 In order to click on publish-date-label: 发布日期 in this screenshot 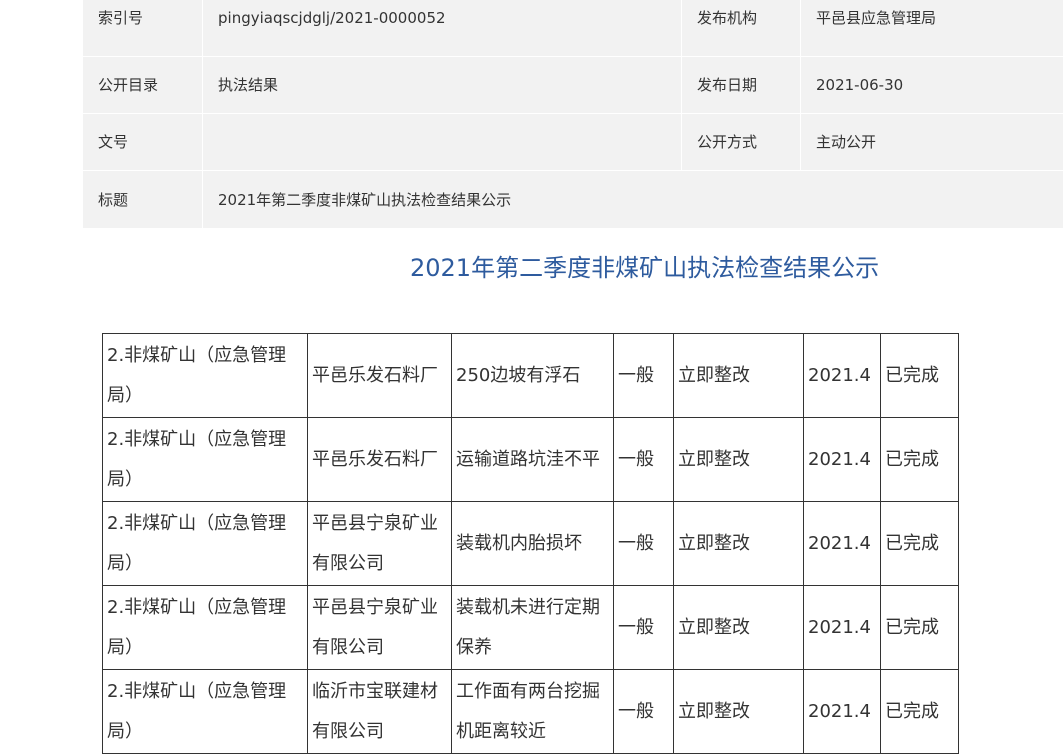, I will do `click(741, 85)`.